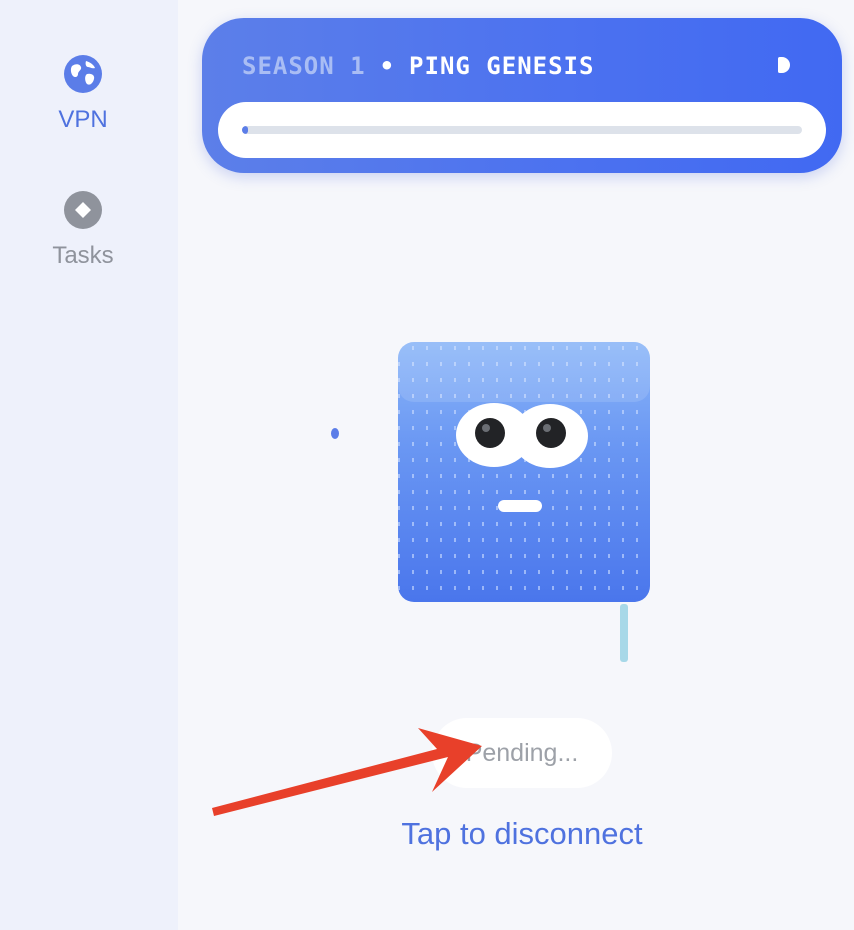 Image resolution: width=854 pixels, height=930 pixels. Describe the element at coordinates (83, 255) in the screenshot. I see `sidebar-item-label: Tasks` at that location.